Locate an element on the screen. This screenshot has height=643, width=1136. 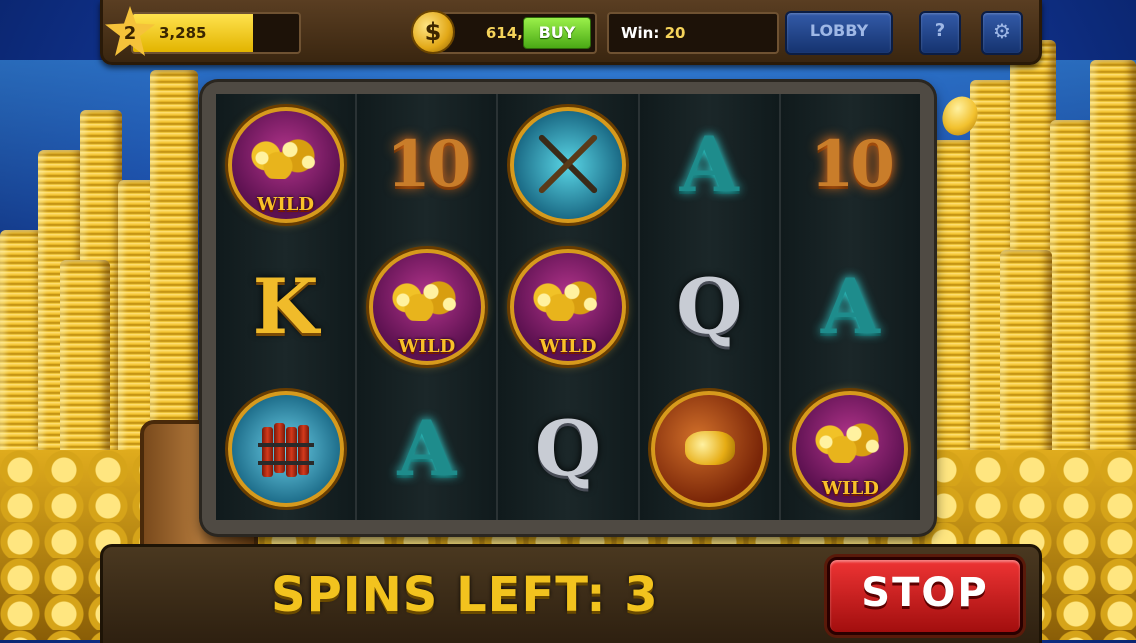
win-value: 20 is located at coordinates (675, 33).